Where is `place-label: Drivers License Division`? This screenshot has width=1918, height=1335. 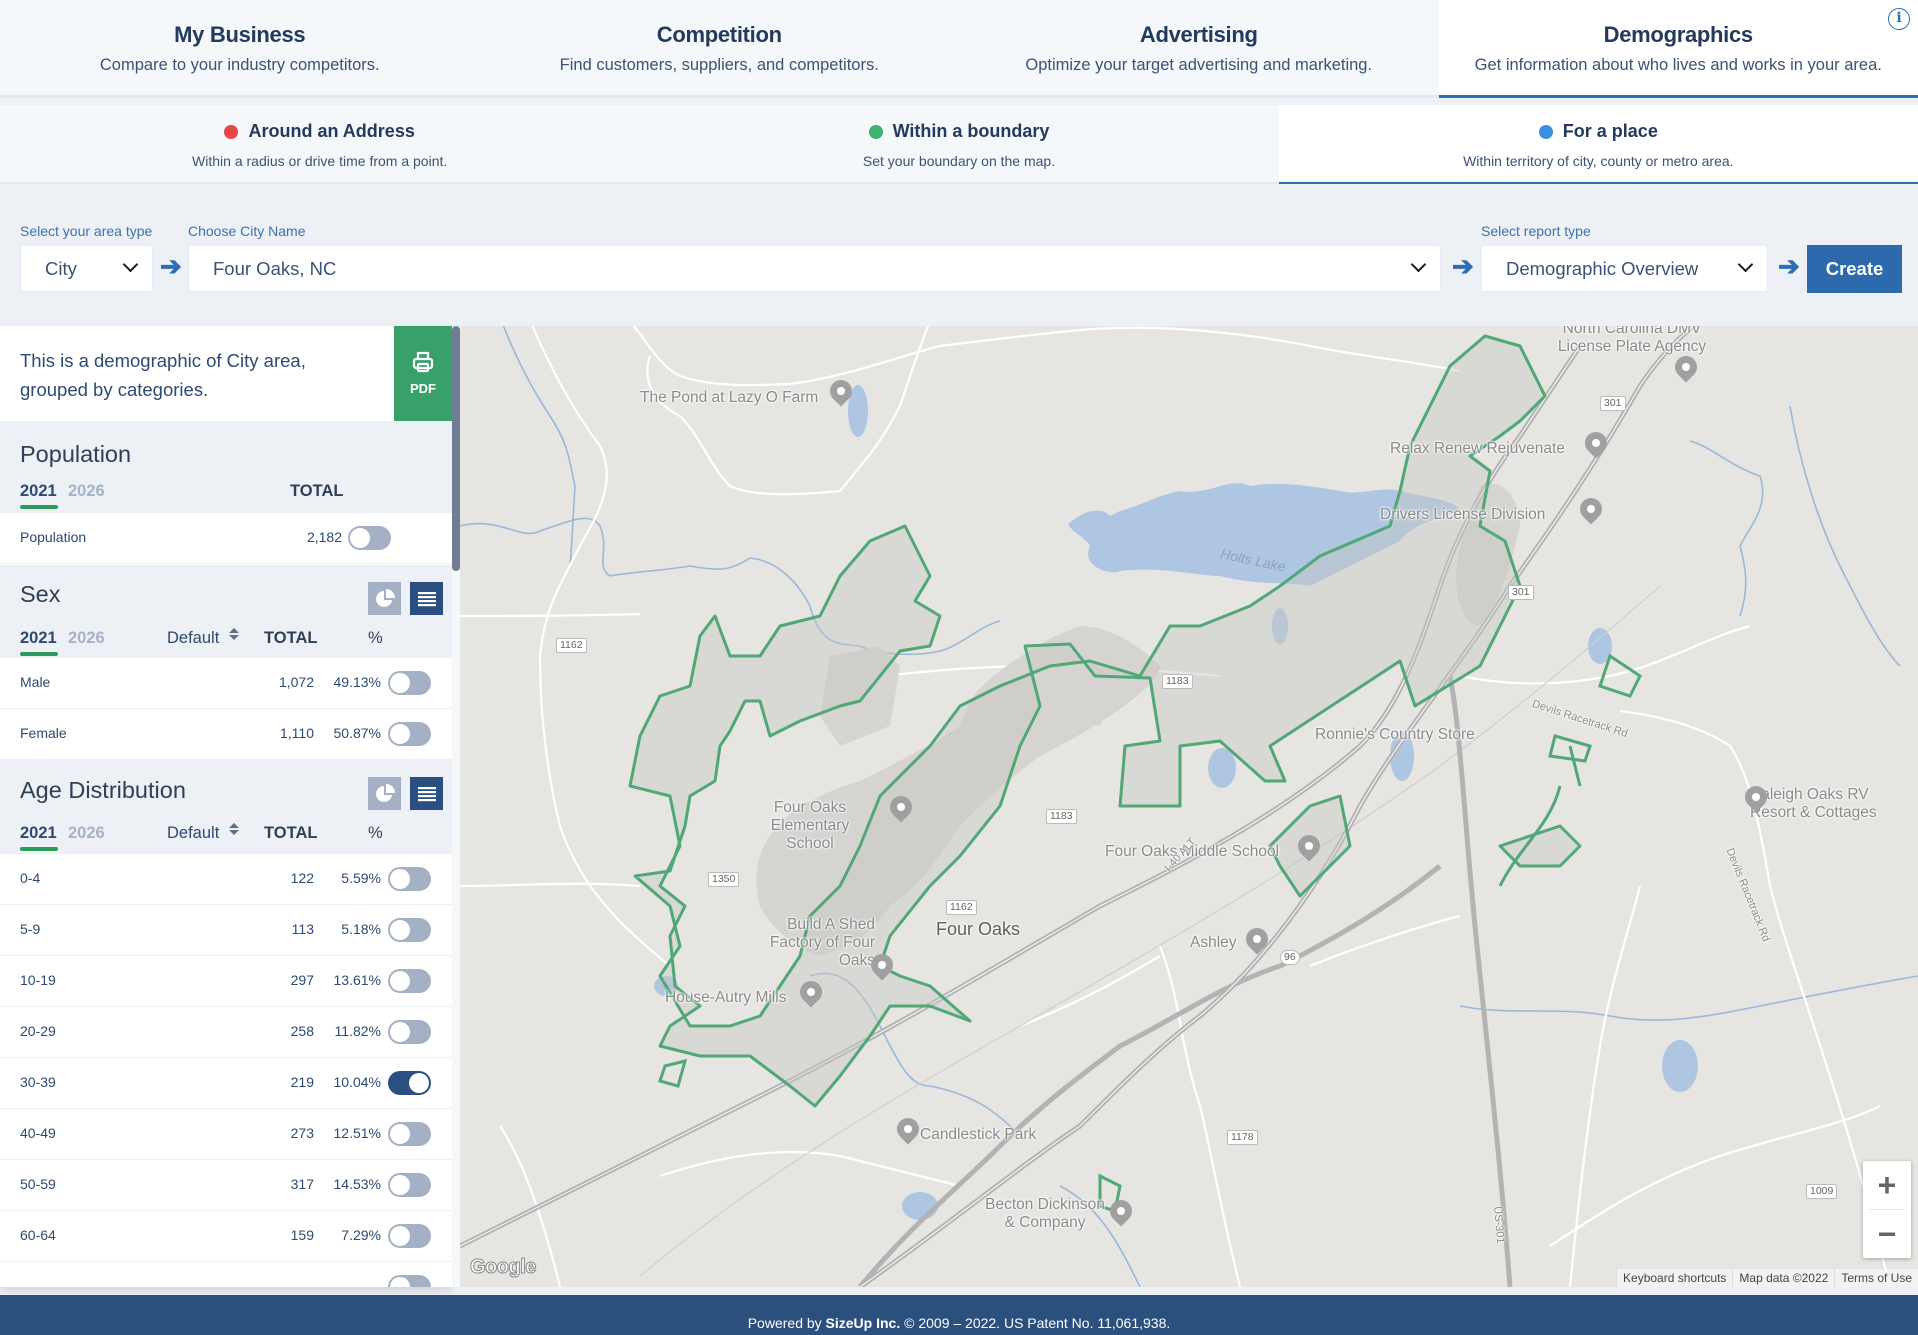
place-label: Drivers License Division is located at coordinates (1462, 515).